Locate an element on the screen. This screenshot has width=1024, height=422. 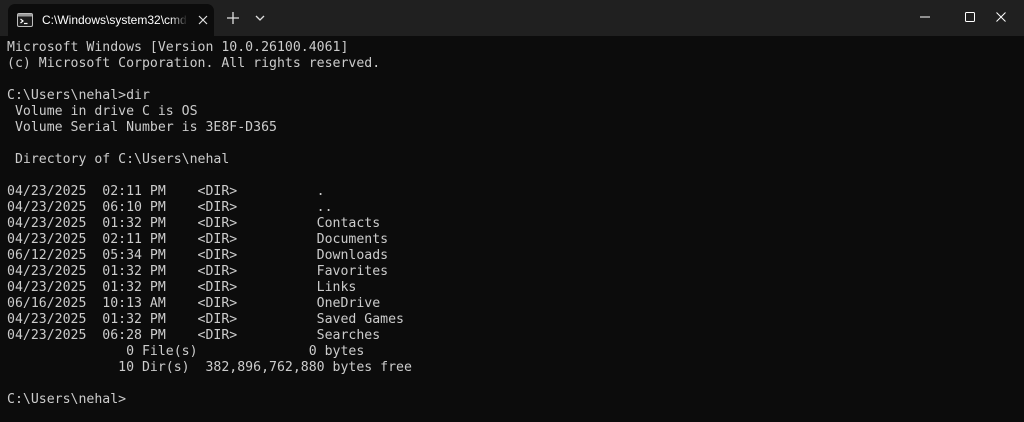
chevron-down-icon is located at coordinates (260, 18).